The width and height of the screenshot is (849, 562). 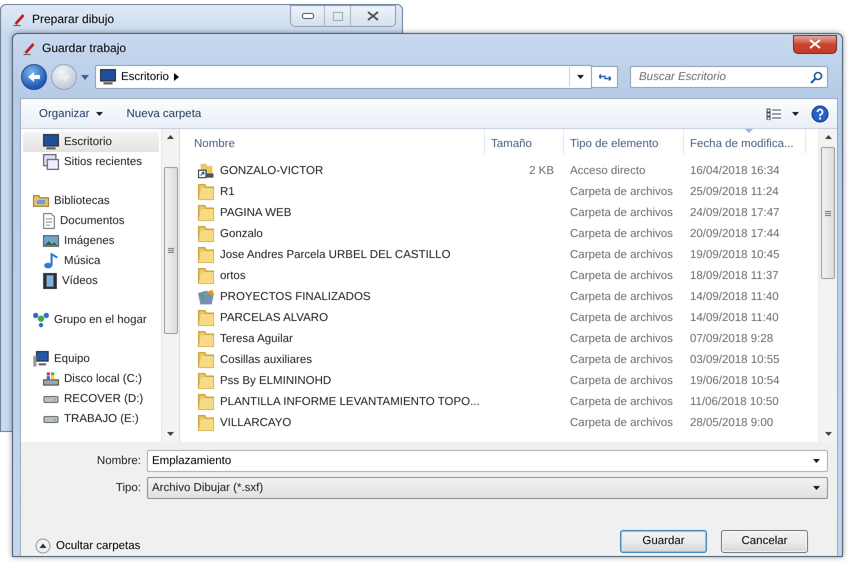 What do you see at coordinates (605, 77) in the screenshot?
I see `refresh-button` at bounding box center [605, 77].